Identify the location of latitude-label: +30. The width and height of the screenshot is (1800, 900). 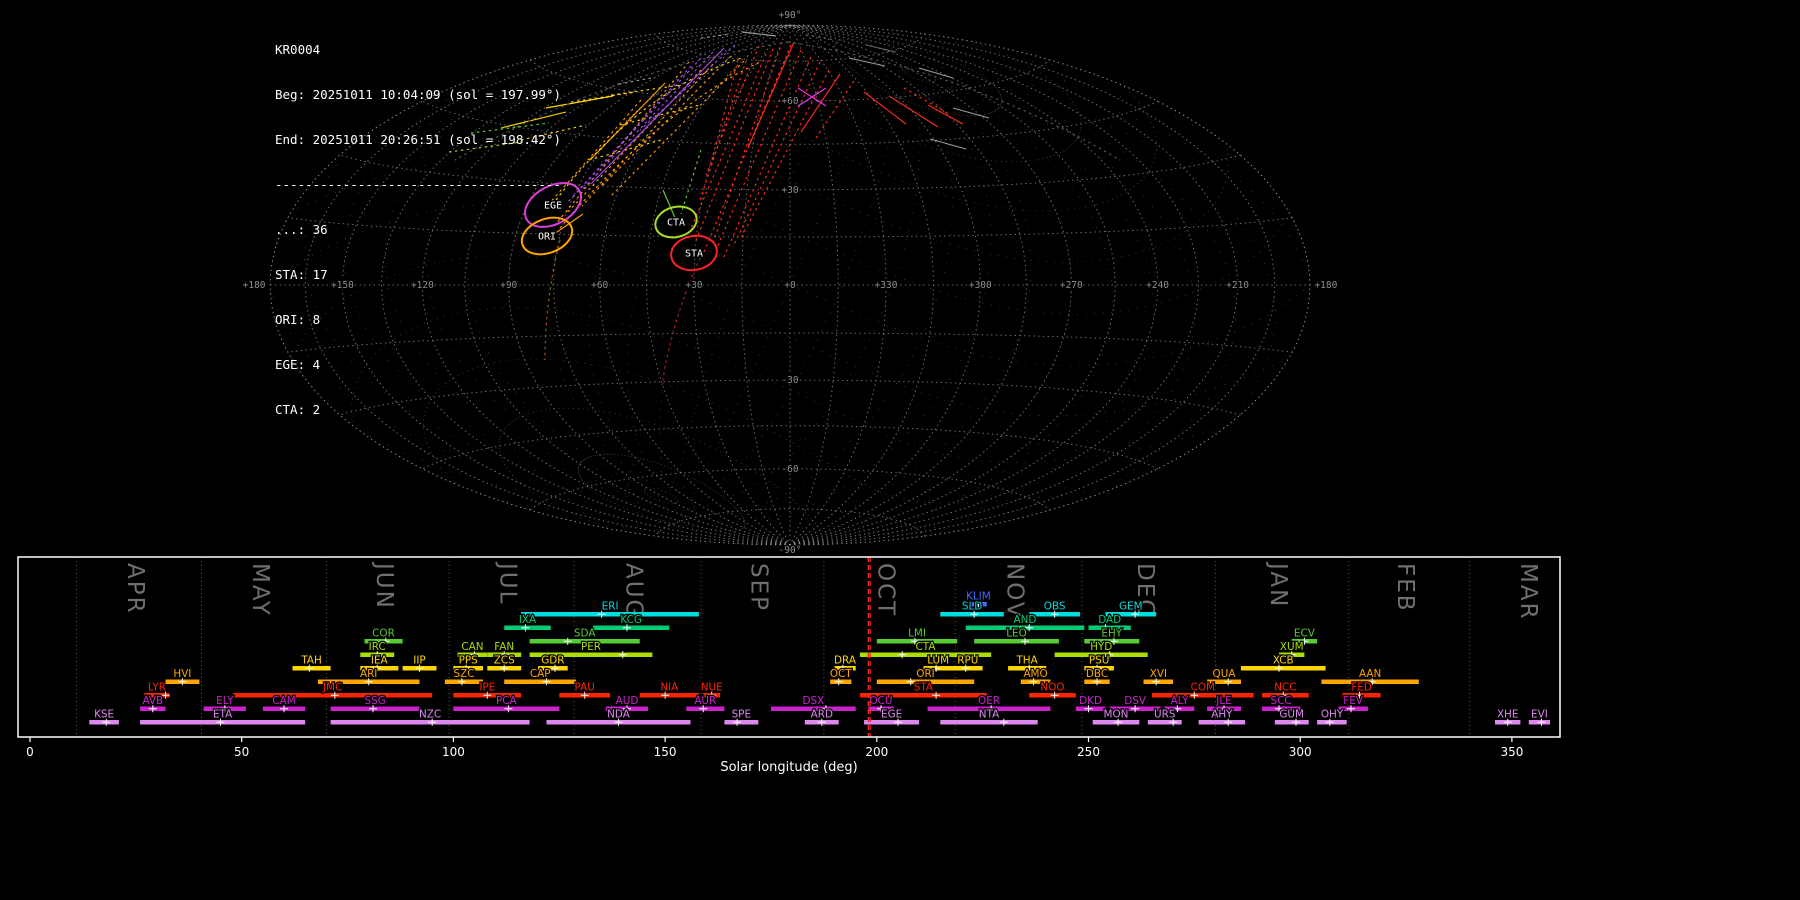
(789, 190).